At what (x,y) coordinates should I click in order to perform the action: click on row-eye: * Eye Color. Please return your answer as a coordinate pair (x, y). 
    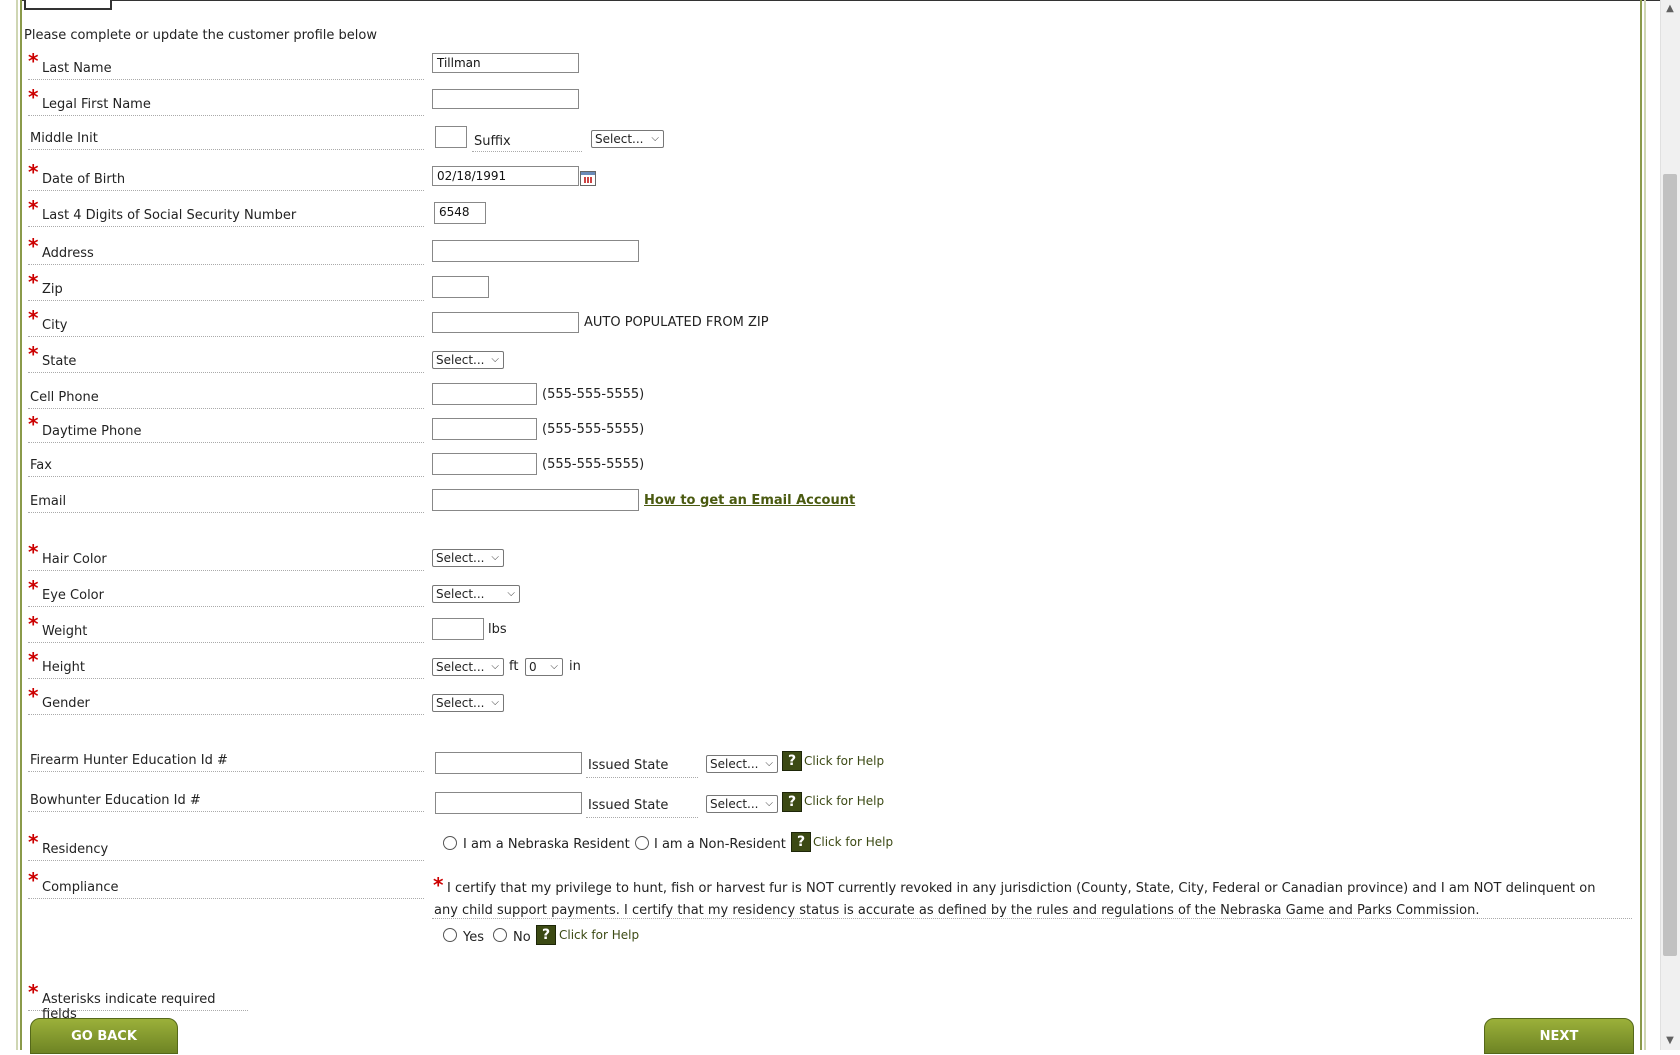
    Looking at the image, I should click on (226, 591).